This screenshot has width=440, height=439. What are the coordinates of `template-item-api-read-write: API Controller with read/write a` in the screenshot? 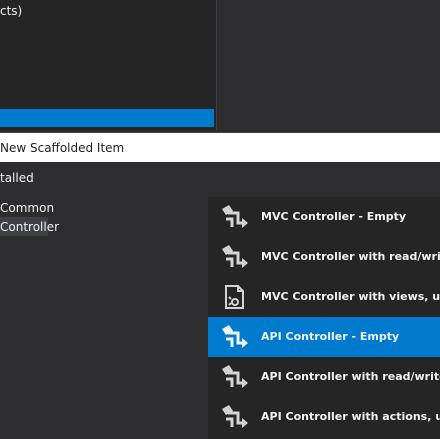 It's located at (324, 377).